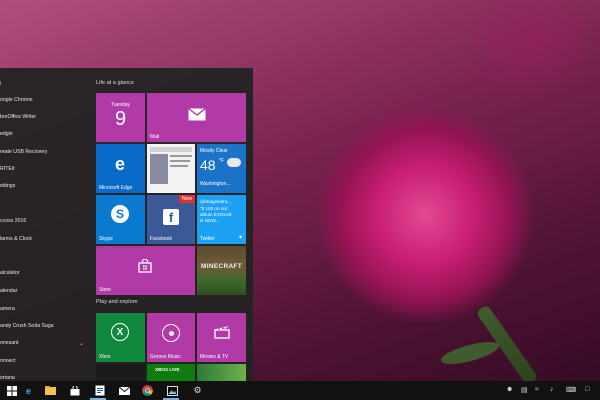 The height and width of the screenshot is (400, 600). I want to click on minecraft-logo: MINECRAFT, so click(221, 266).